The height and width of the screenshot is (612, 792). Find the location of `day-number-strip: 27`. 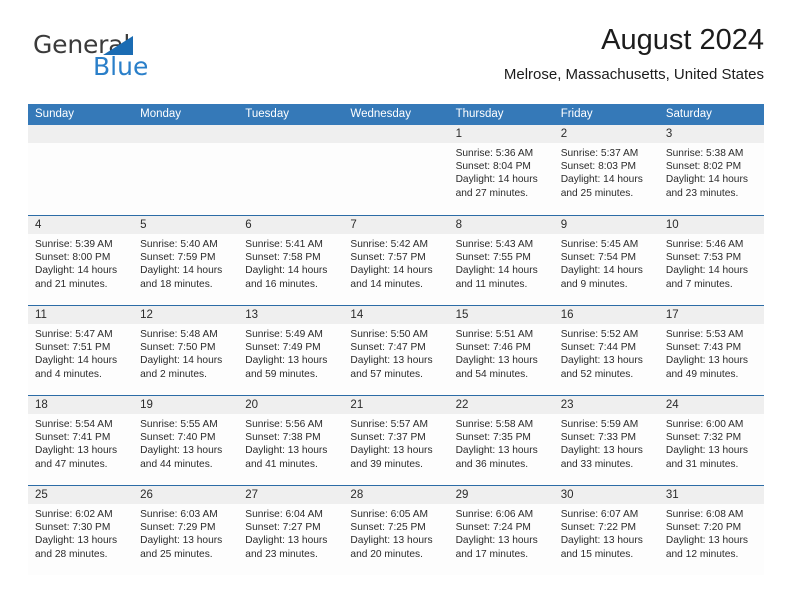

day-number-strip: 27 is located at coordinates (291, 495).